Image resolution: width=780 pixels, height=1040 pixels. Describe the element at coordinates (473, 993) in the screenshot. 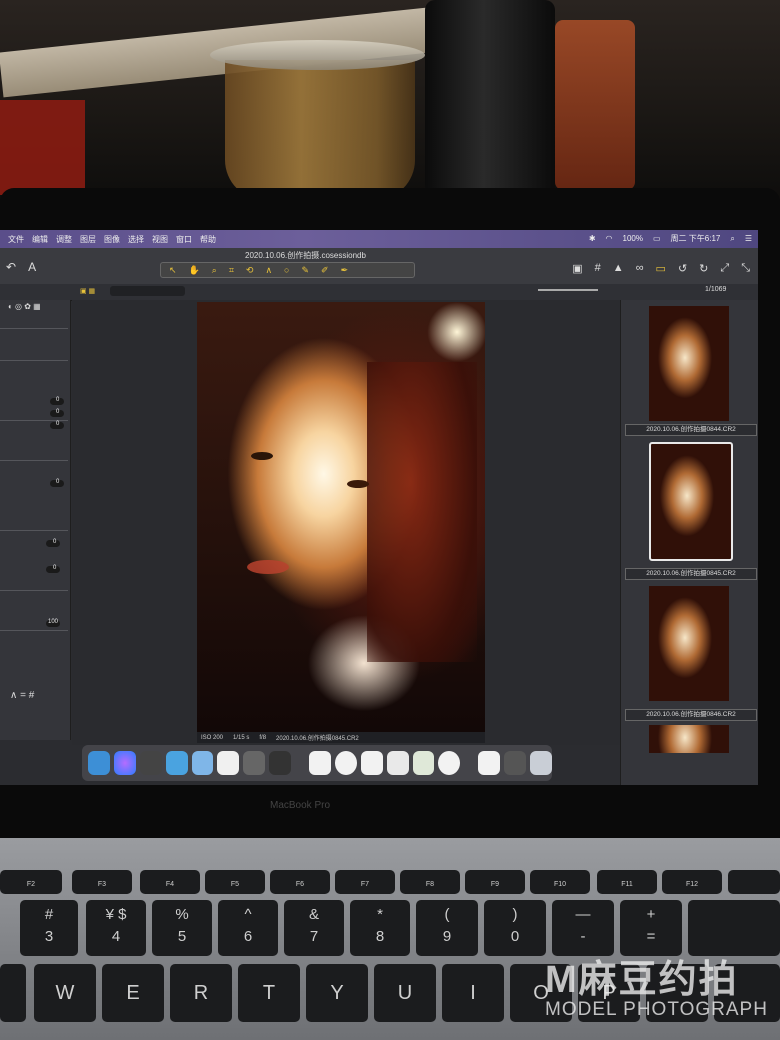

I see `key-i: I` at that location.